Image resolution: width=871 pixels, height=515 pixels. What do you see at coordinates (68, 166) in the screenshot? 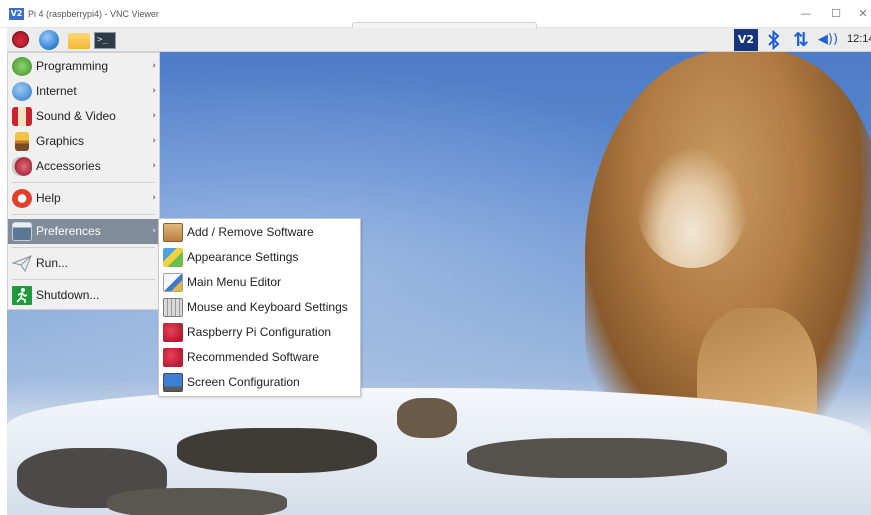
I see `menu-item-label: Accessories` at bounding box center [68, 166].